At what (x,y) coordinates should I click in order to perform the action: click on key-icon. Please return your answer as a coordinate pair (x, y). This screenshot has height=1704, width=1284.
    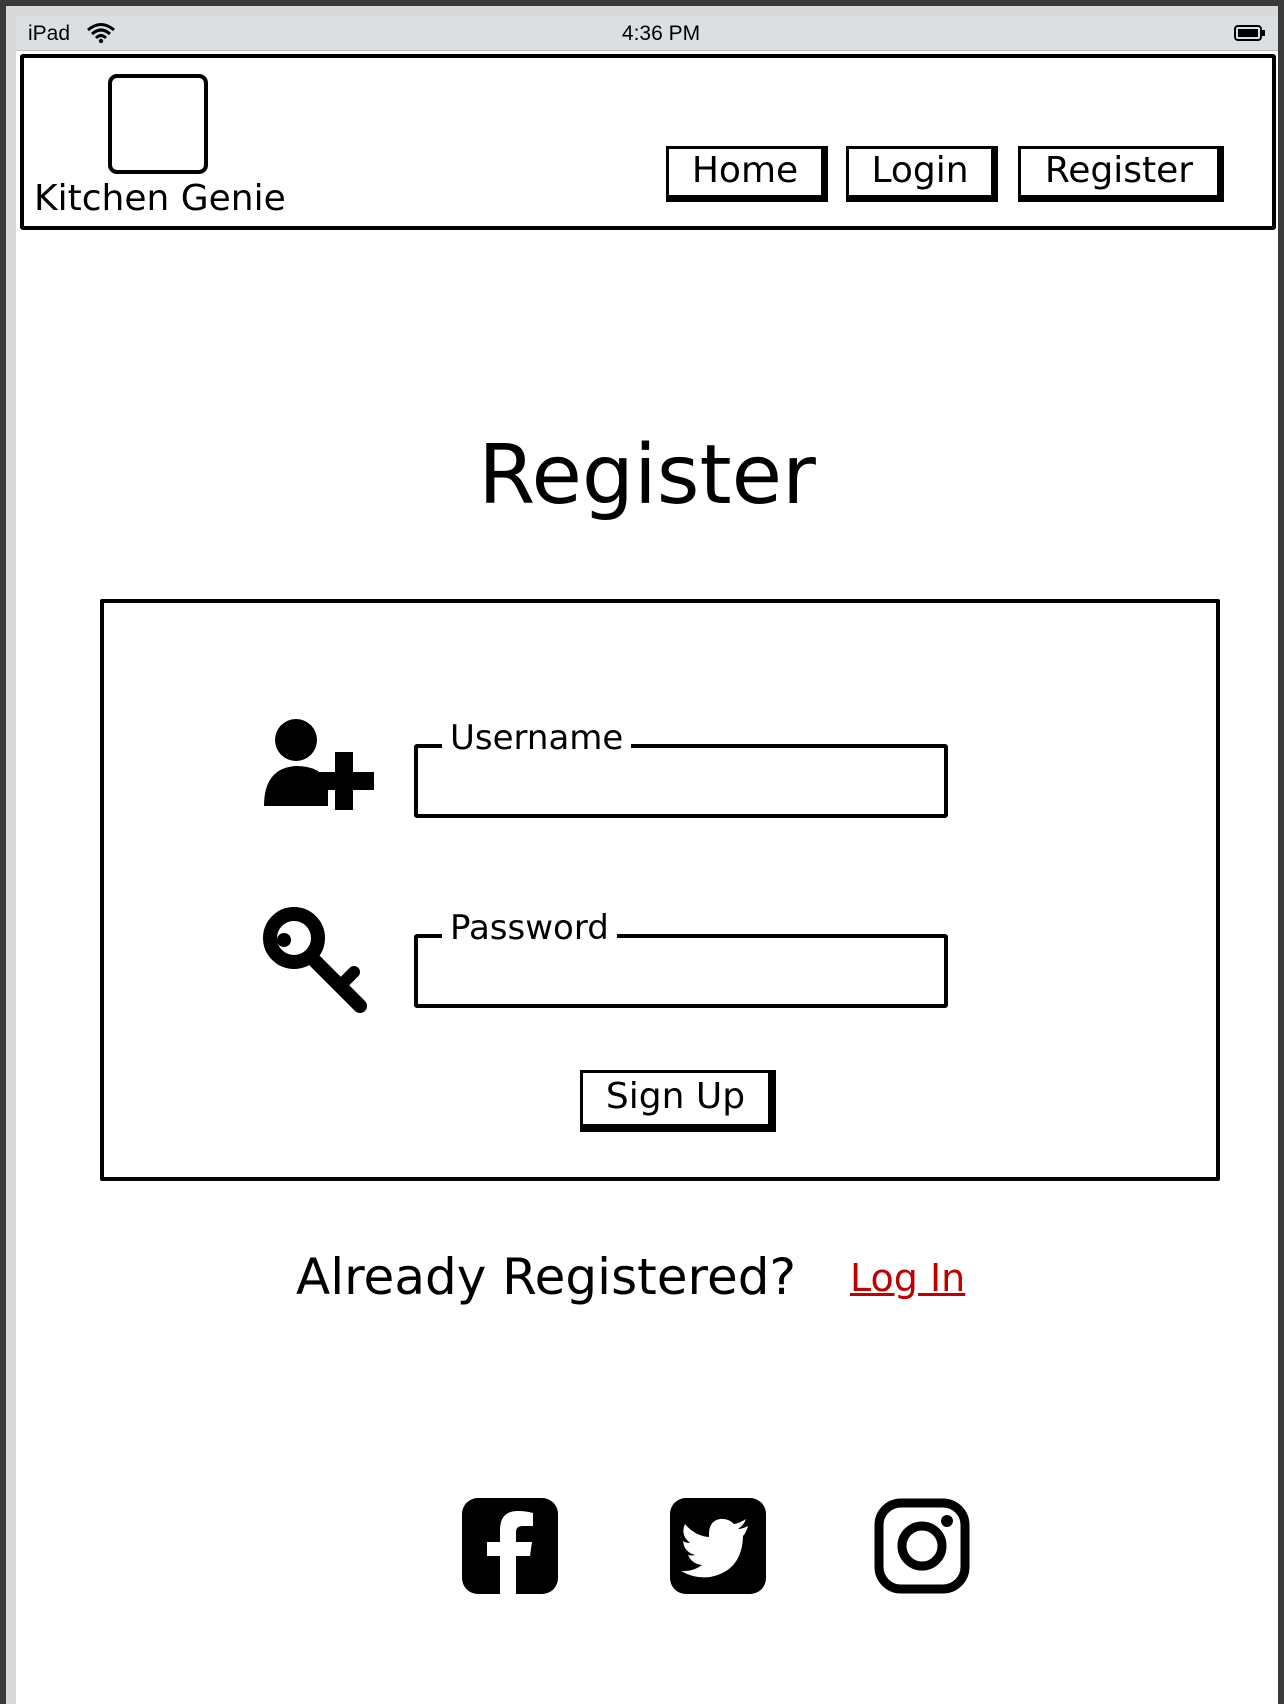
    Looking at the image, I should click on (318, 963).